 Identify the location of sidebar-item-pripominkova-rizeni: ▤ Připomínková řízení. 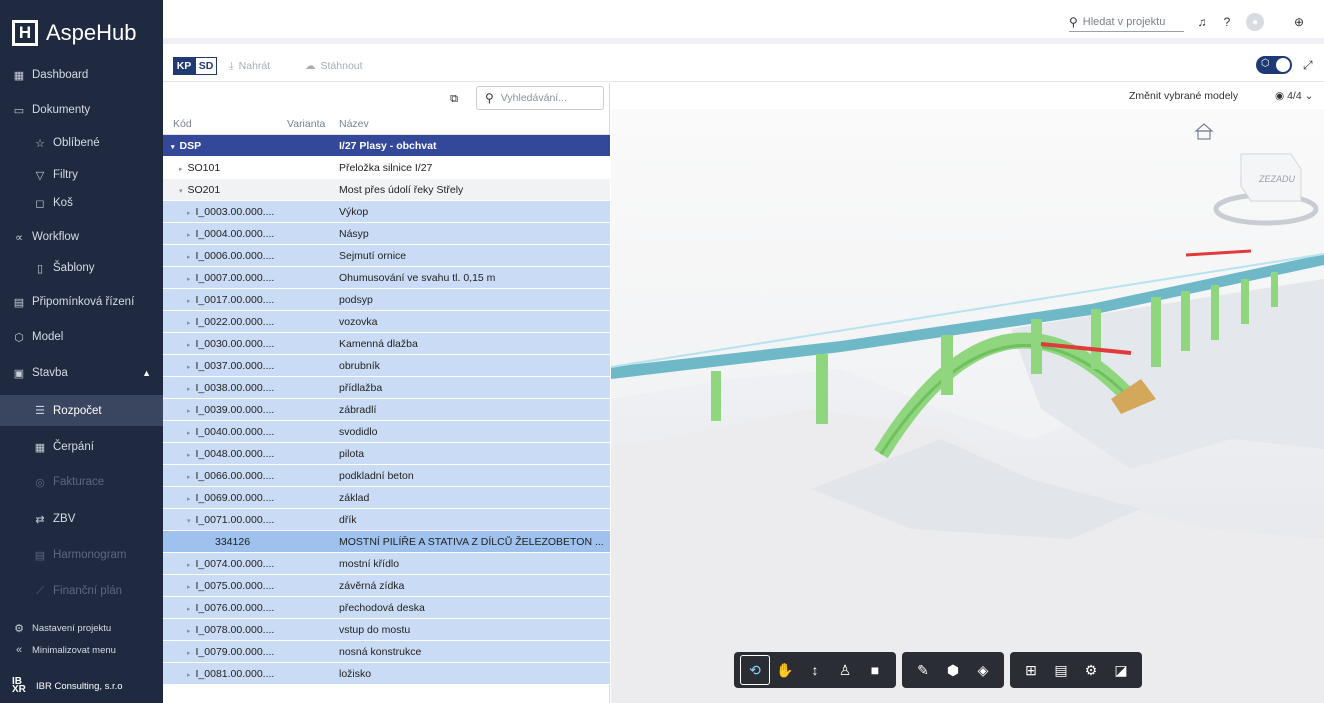
(81, 302).